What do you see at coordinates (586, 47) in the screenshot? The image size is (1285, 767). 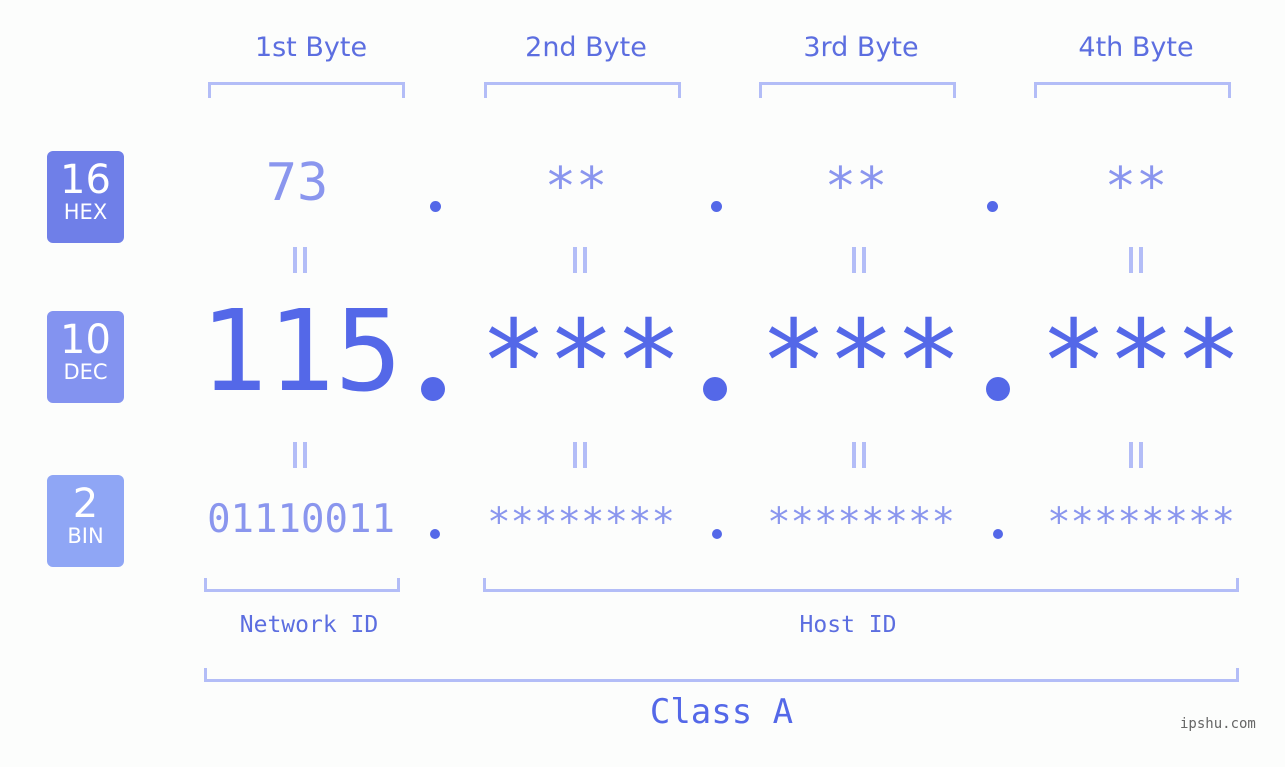 I see `byte-header-2: 2nd Byte` at bounding box center [586, 47].